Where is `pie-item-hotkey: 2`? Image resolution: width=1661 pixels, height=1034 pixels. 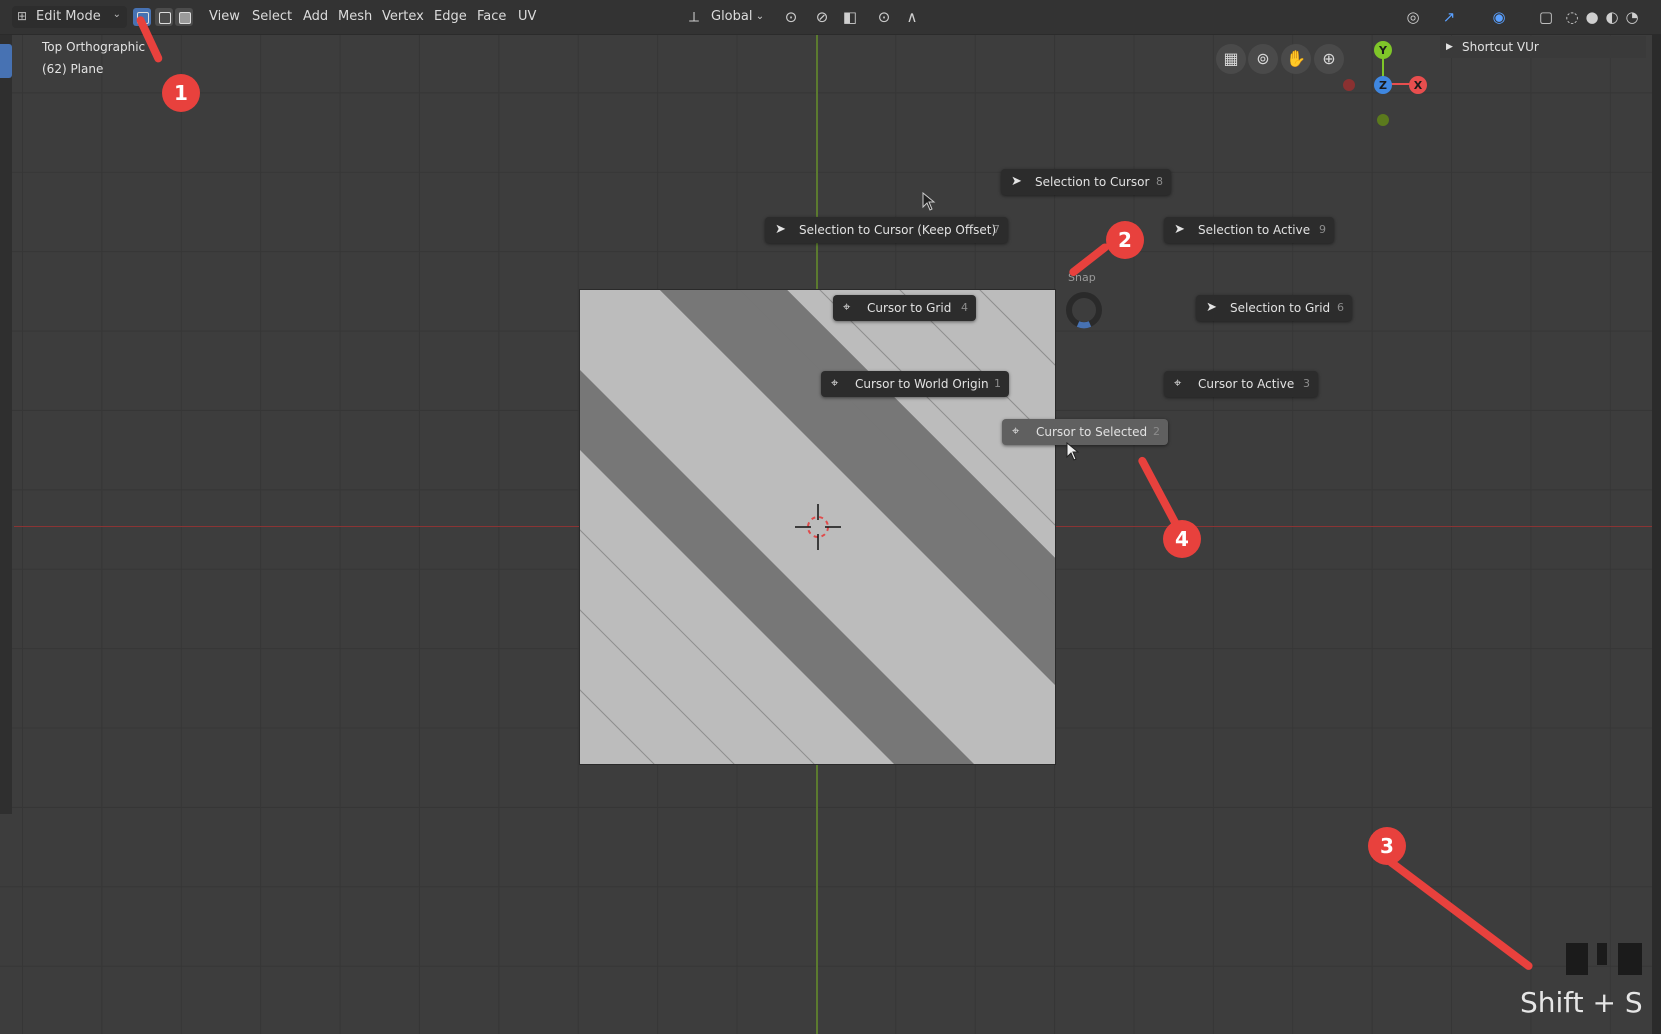
pie-item-hotkey: 2 is located at coordinates (1156, 431).